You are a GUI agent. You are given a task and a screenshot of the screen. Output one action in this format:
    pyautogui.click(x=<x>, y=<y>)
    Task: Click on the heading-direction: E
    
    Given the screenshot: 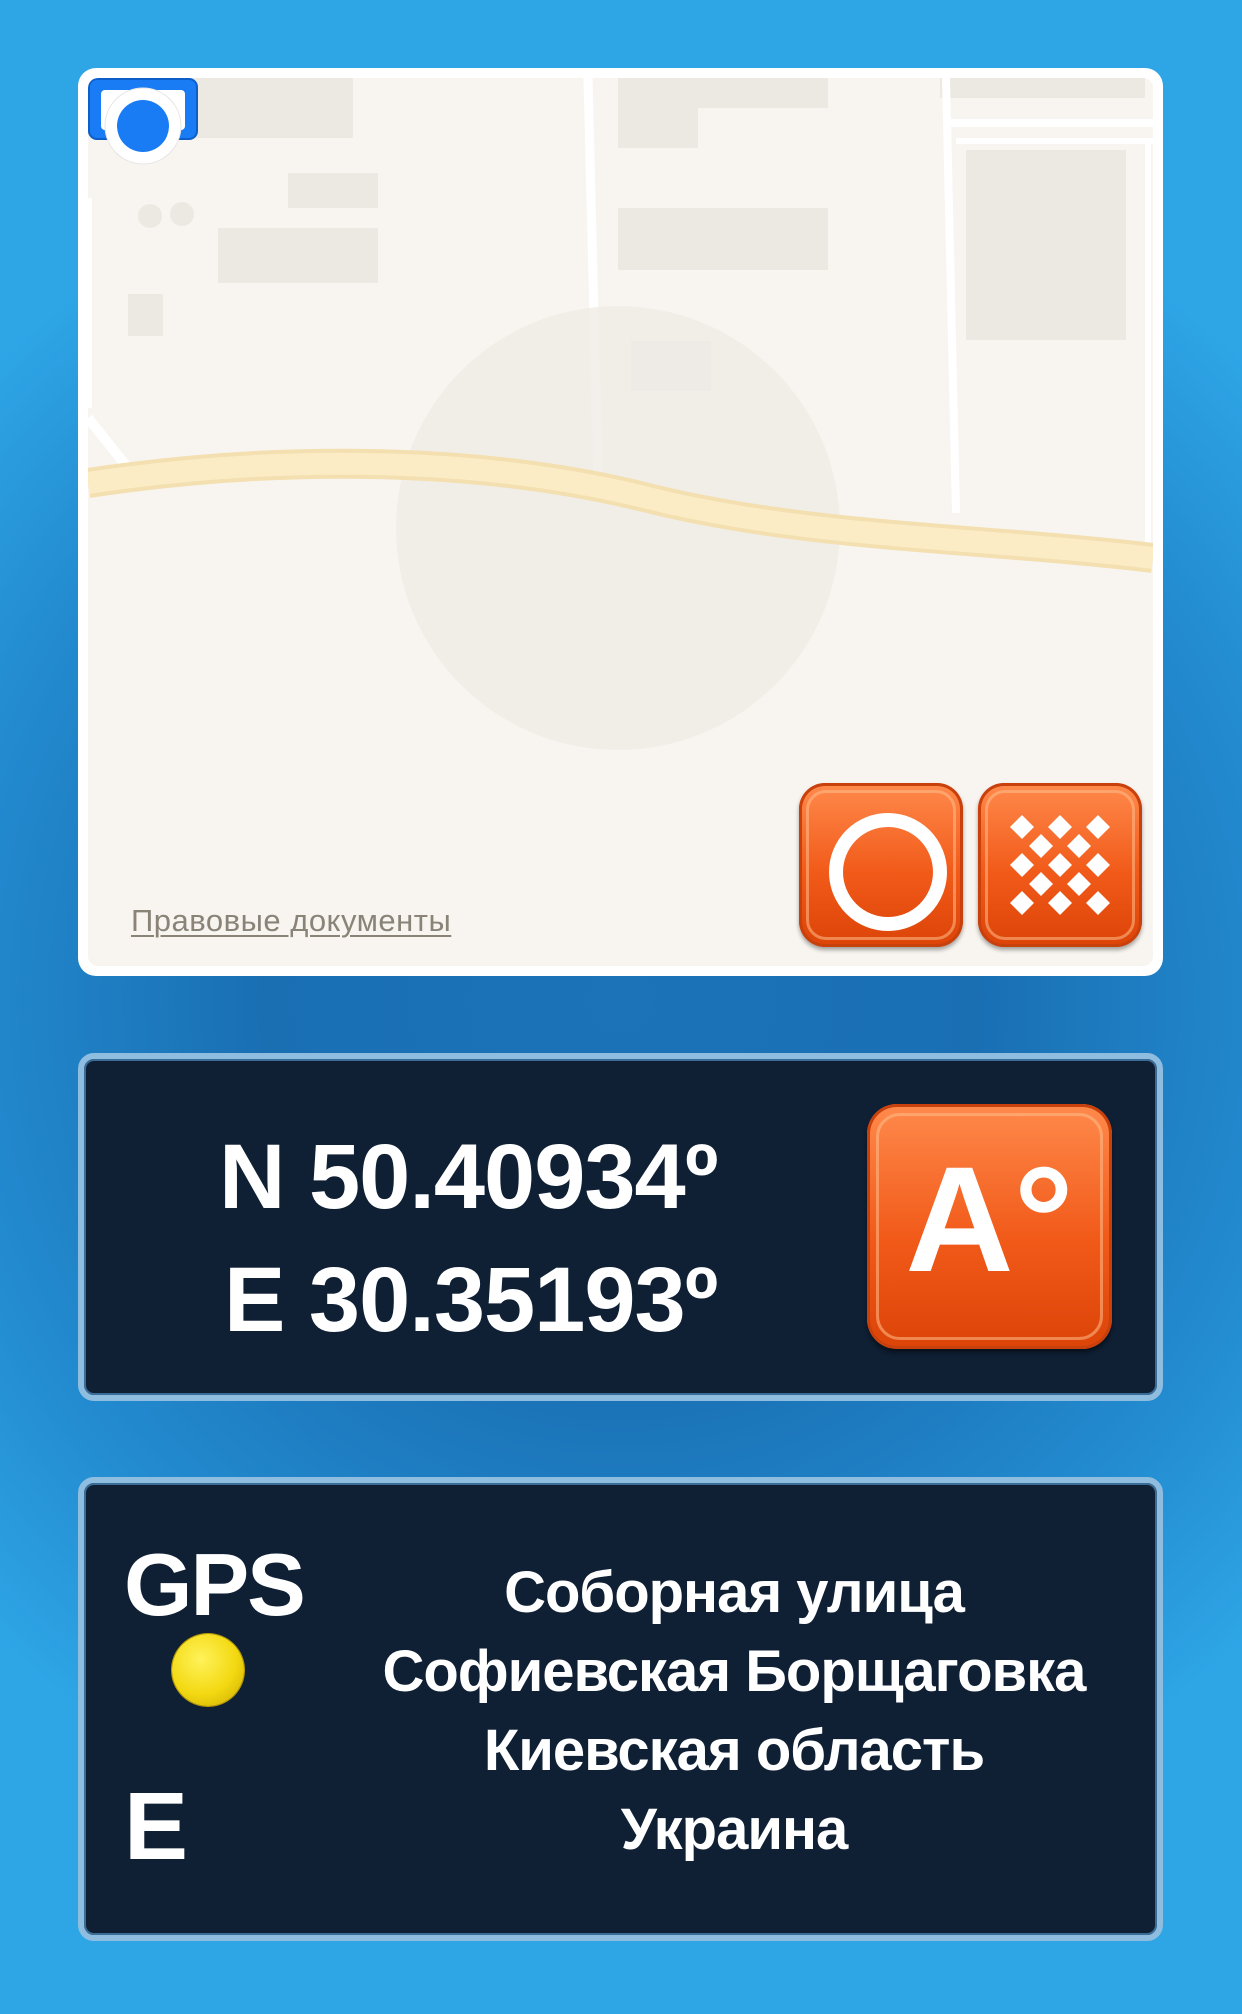 What is the action you would take?
    pyautogui.click(x=156, y=1826)
    